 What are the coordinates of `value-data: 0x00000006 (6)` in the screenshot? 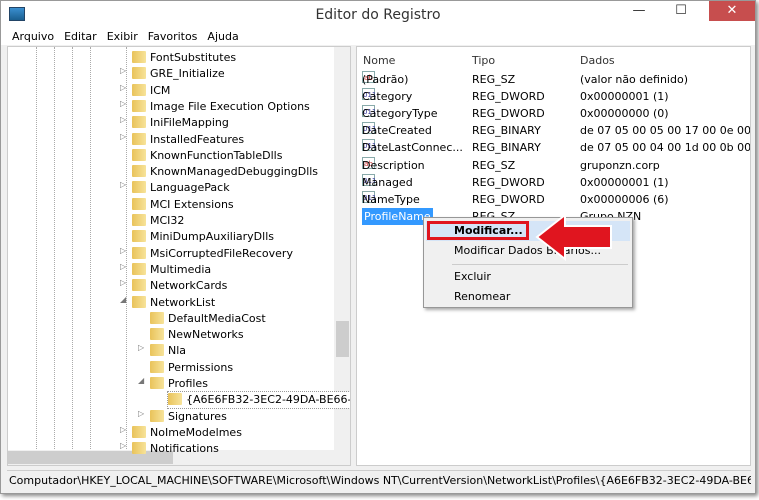 It's located at (624, 199).